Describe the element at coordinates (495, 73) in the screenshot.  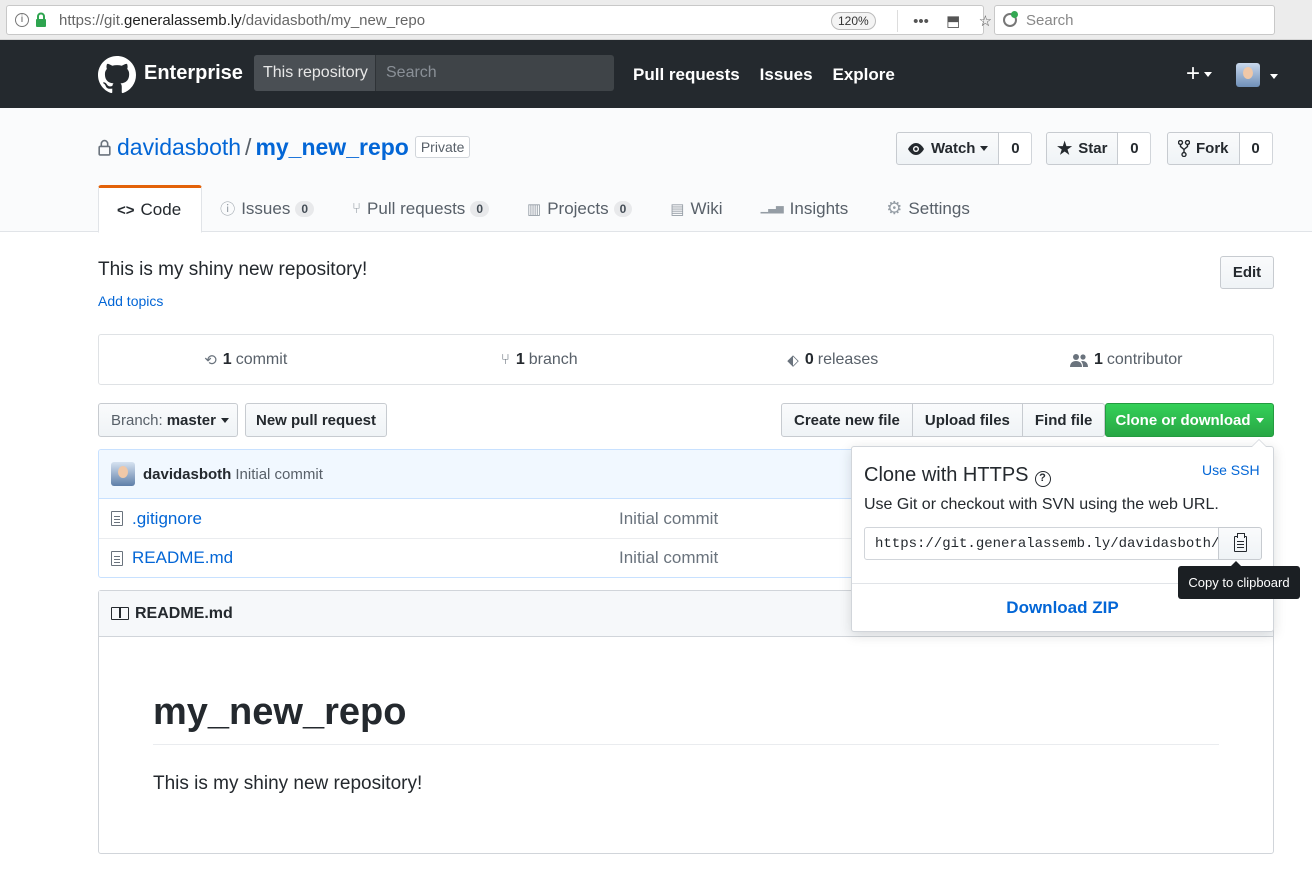
I see `header-search-input` at that location.